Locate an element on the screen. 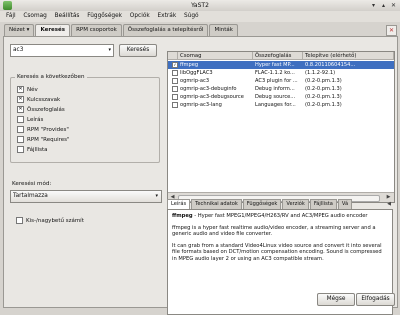 This screenshot has width=400, height=315. checkbox-label: Fájllista is located at coordinates (37, 150).